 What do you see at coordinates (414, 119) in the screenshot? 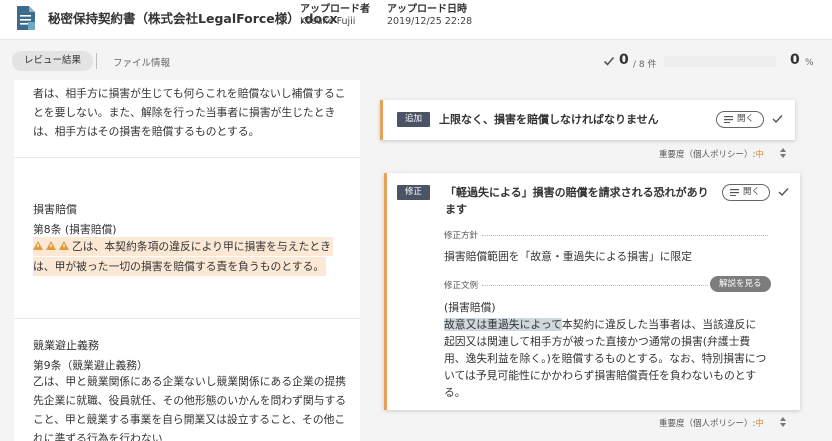
I see `tag-add: 追加` at bounding box center [414, 119].